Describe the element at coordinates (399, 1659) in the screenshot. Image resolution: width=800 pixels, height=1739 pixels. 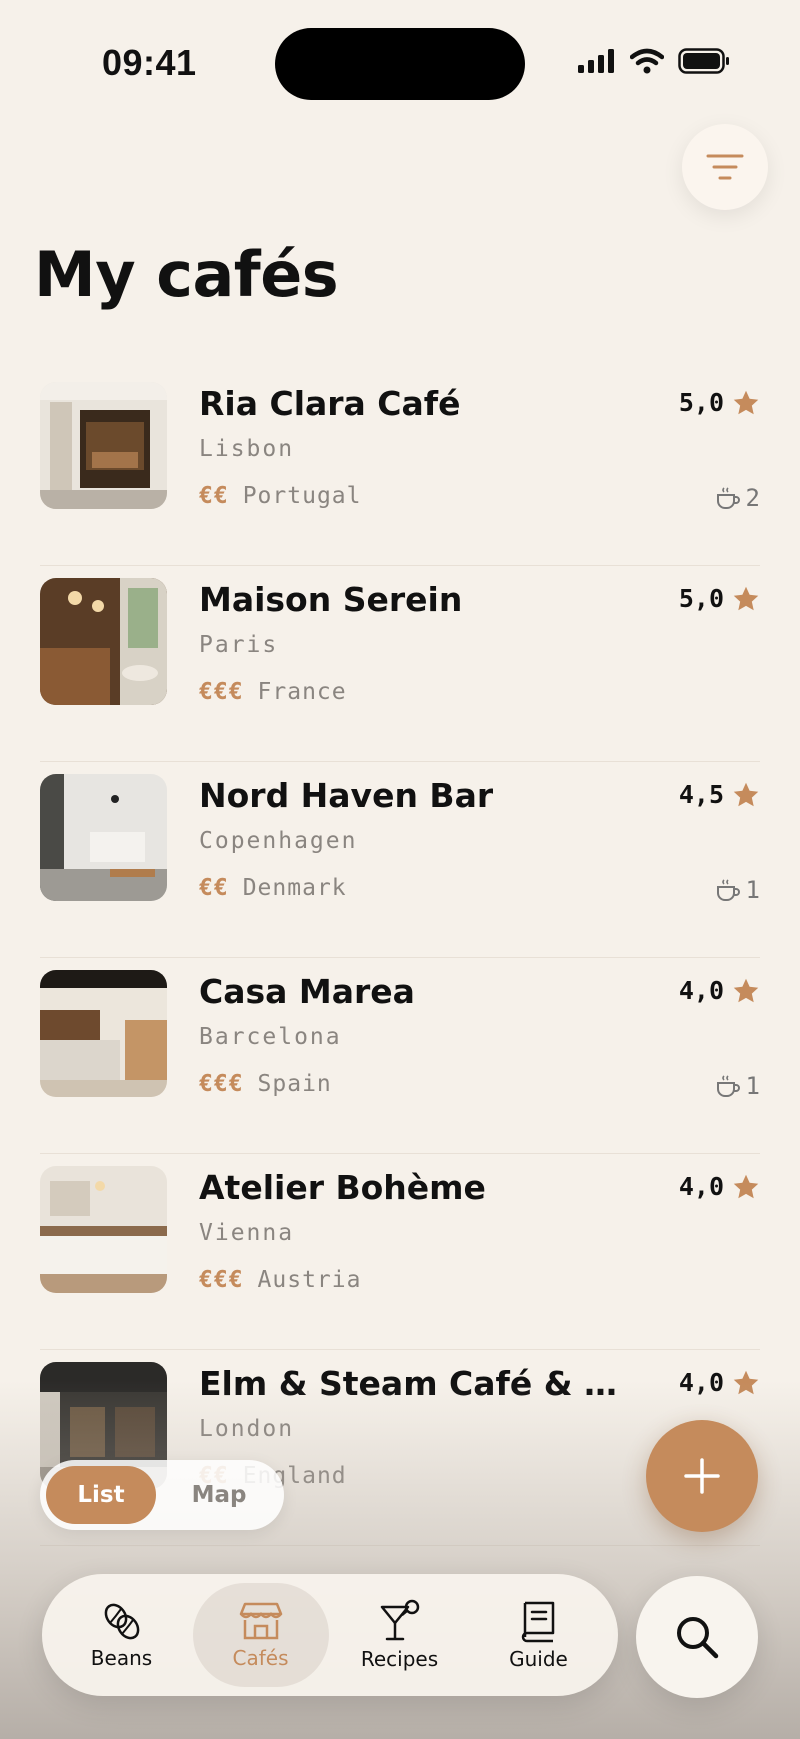
I see `tab-label: Recipes` at that location.